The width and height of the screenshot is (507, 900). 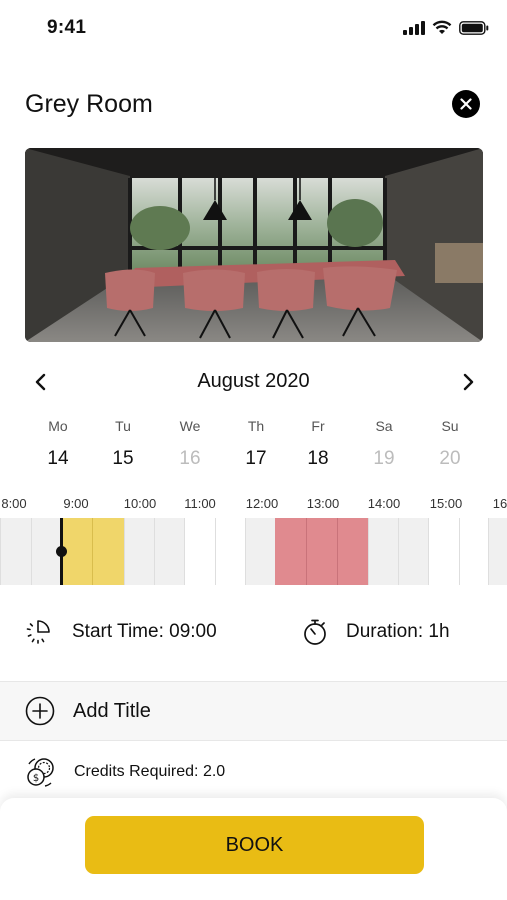 I want to click on day-number: 17, so click(x=256, y=458).